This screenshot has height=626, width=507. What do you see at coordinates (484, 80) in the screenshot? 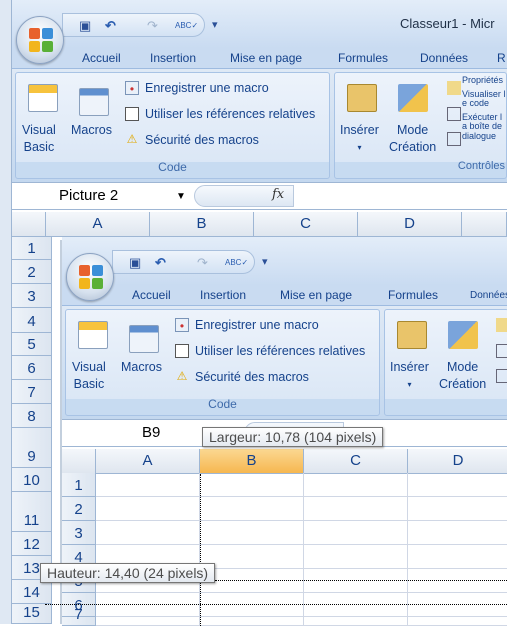
I see `properties-button: Propriétés` at bounding box center [484, 80].